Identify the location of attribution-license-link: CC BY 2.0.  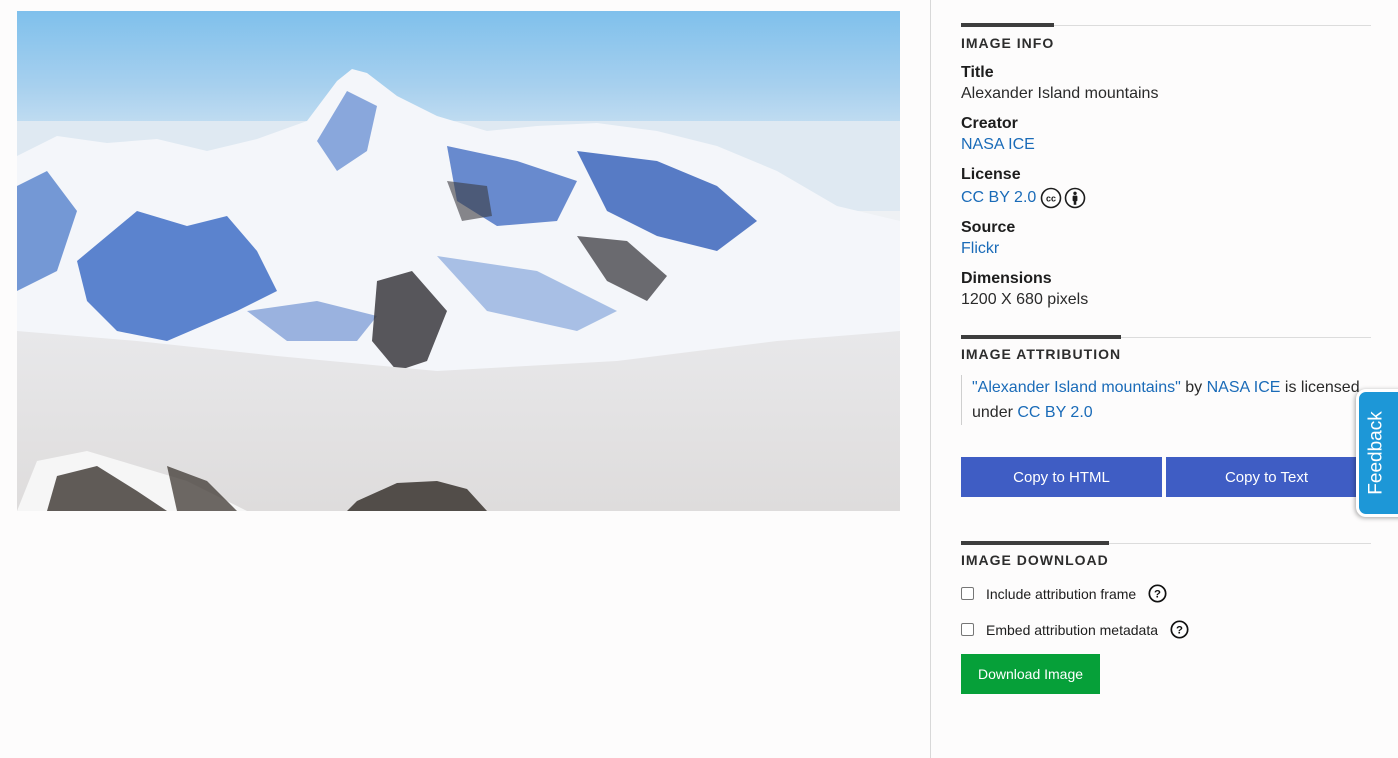
(1054, 412).